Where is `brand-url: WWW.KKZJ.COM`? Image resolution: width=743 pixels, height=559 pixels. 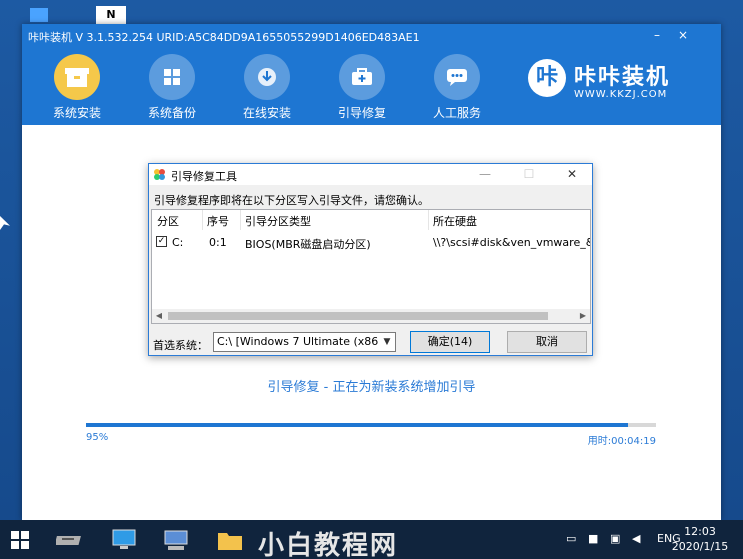 brand-url: WWW.KKZJ.COM is located at coordinates (621, 94).